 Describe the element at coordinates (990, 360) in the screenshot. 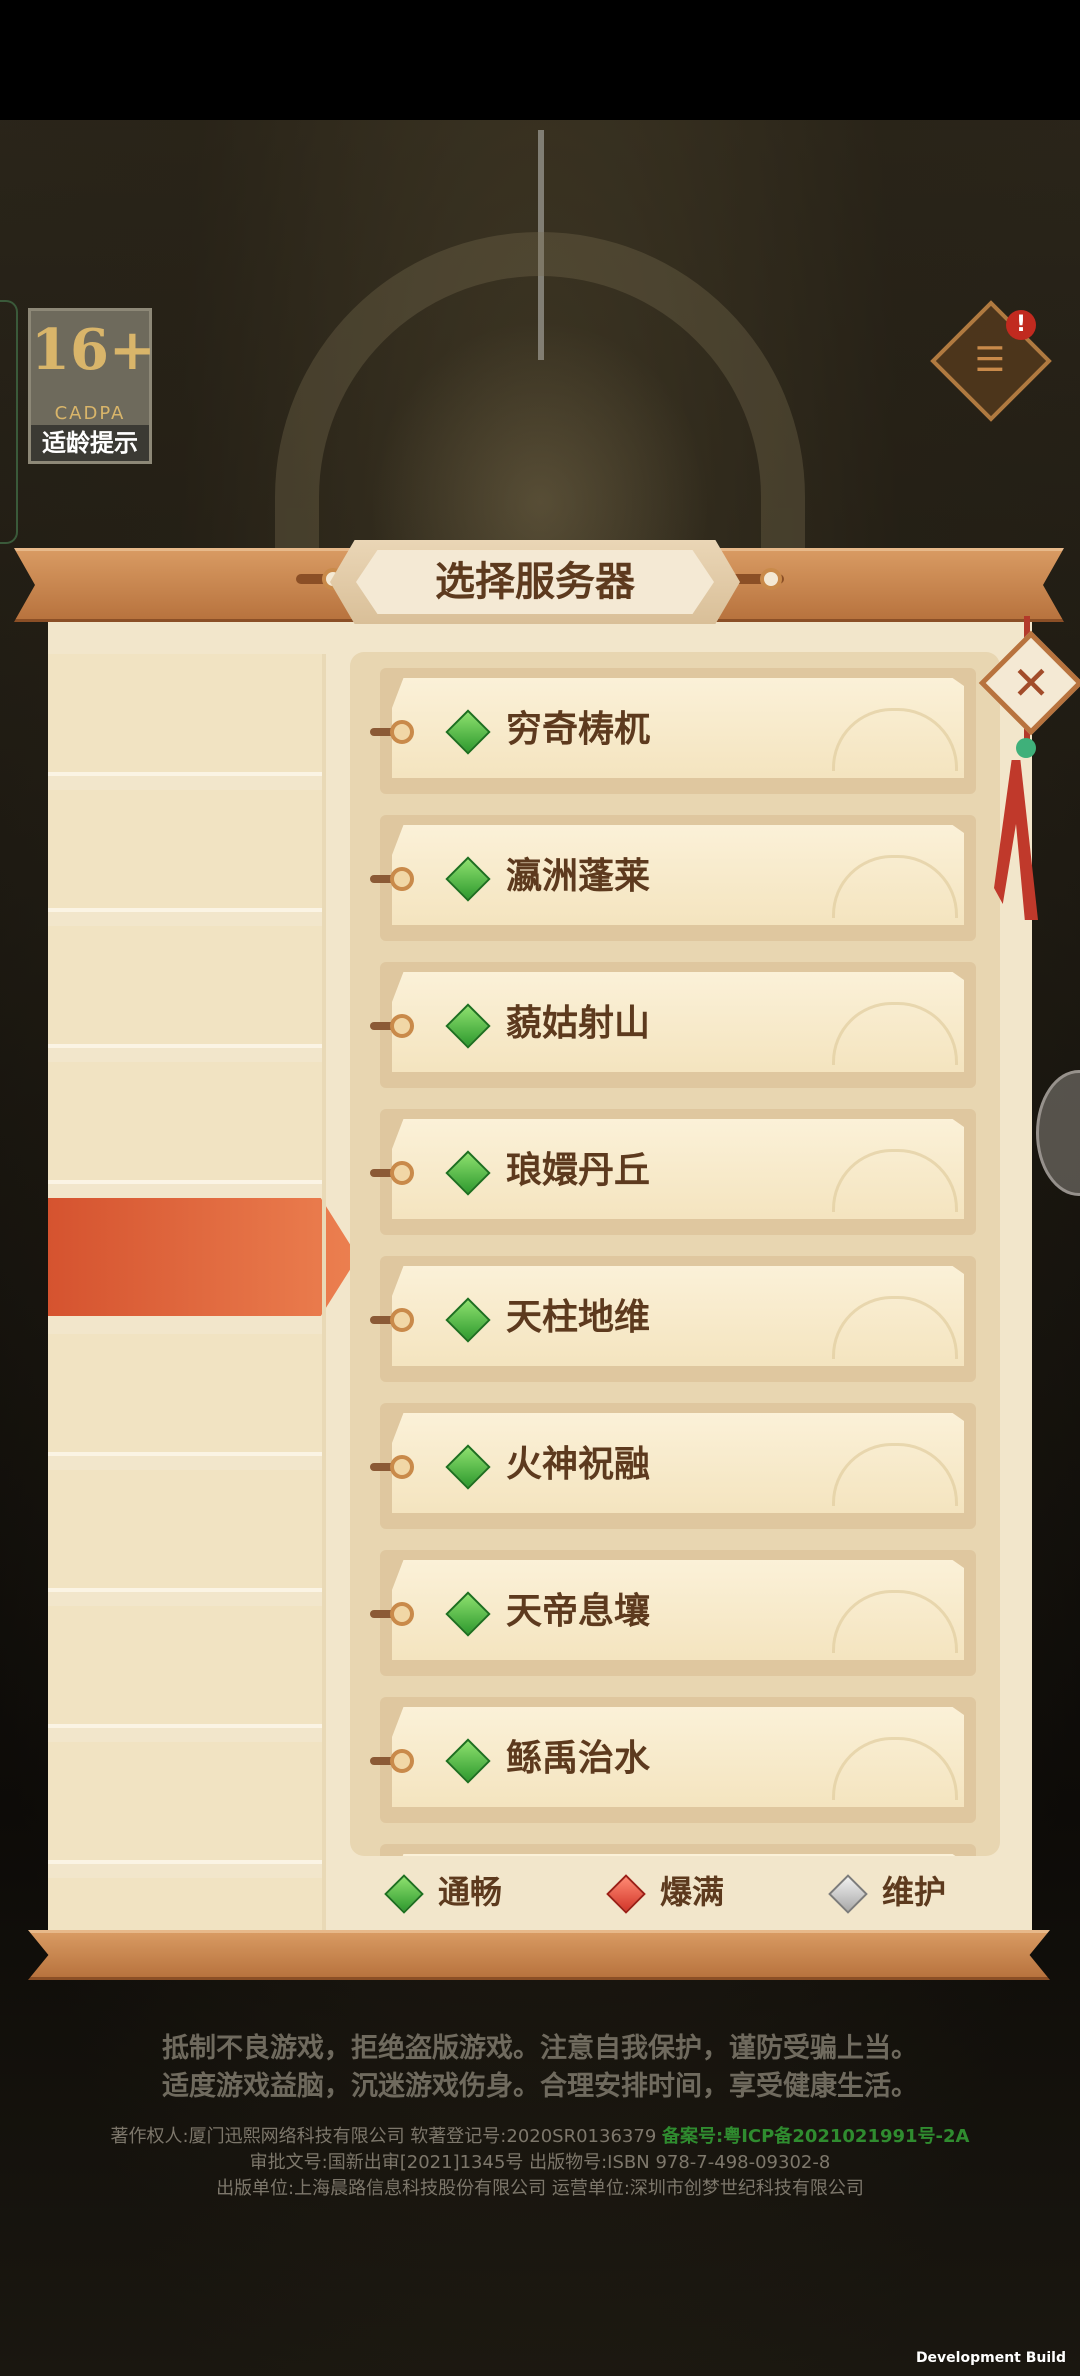

I see `notice-board-icon: ☰` at that location.